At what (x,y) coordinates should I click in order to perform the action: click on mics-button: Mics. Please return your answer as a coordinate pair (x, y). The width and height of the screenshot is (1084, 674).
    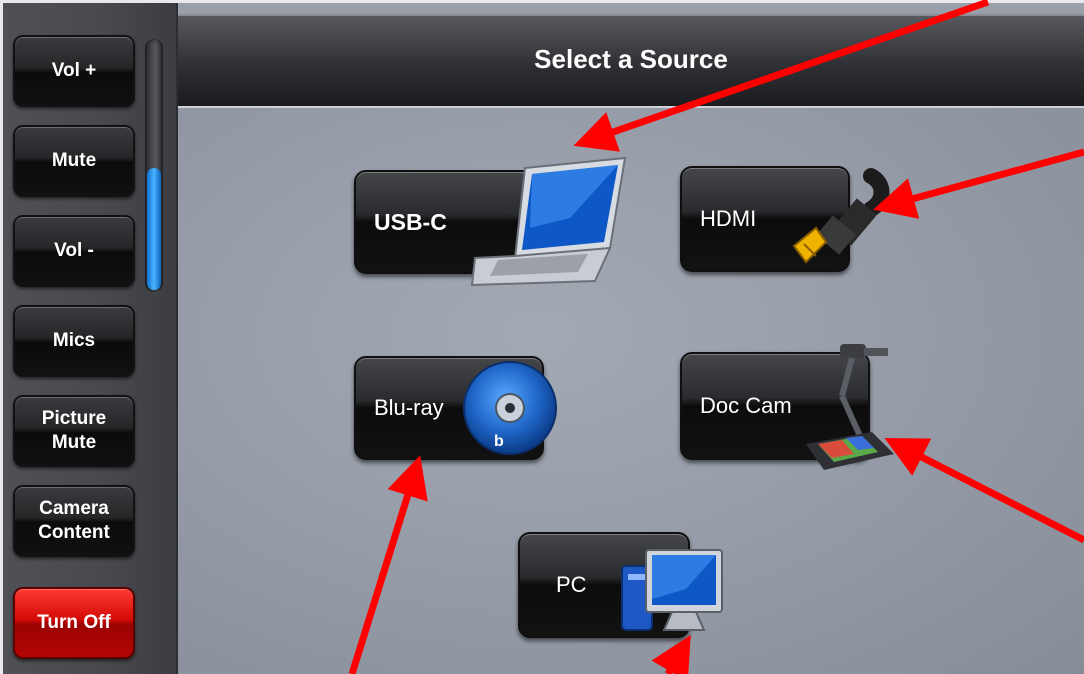
    Looking at the image, I should click on (74, 341).